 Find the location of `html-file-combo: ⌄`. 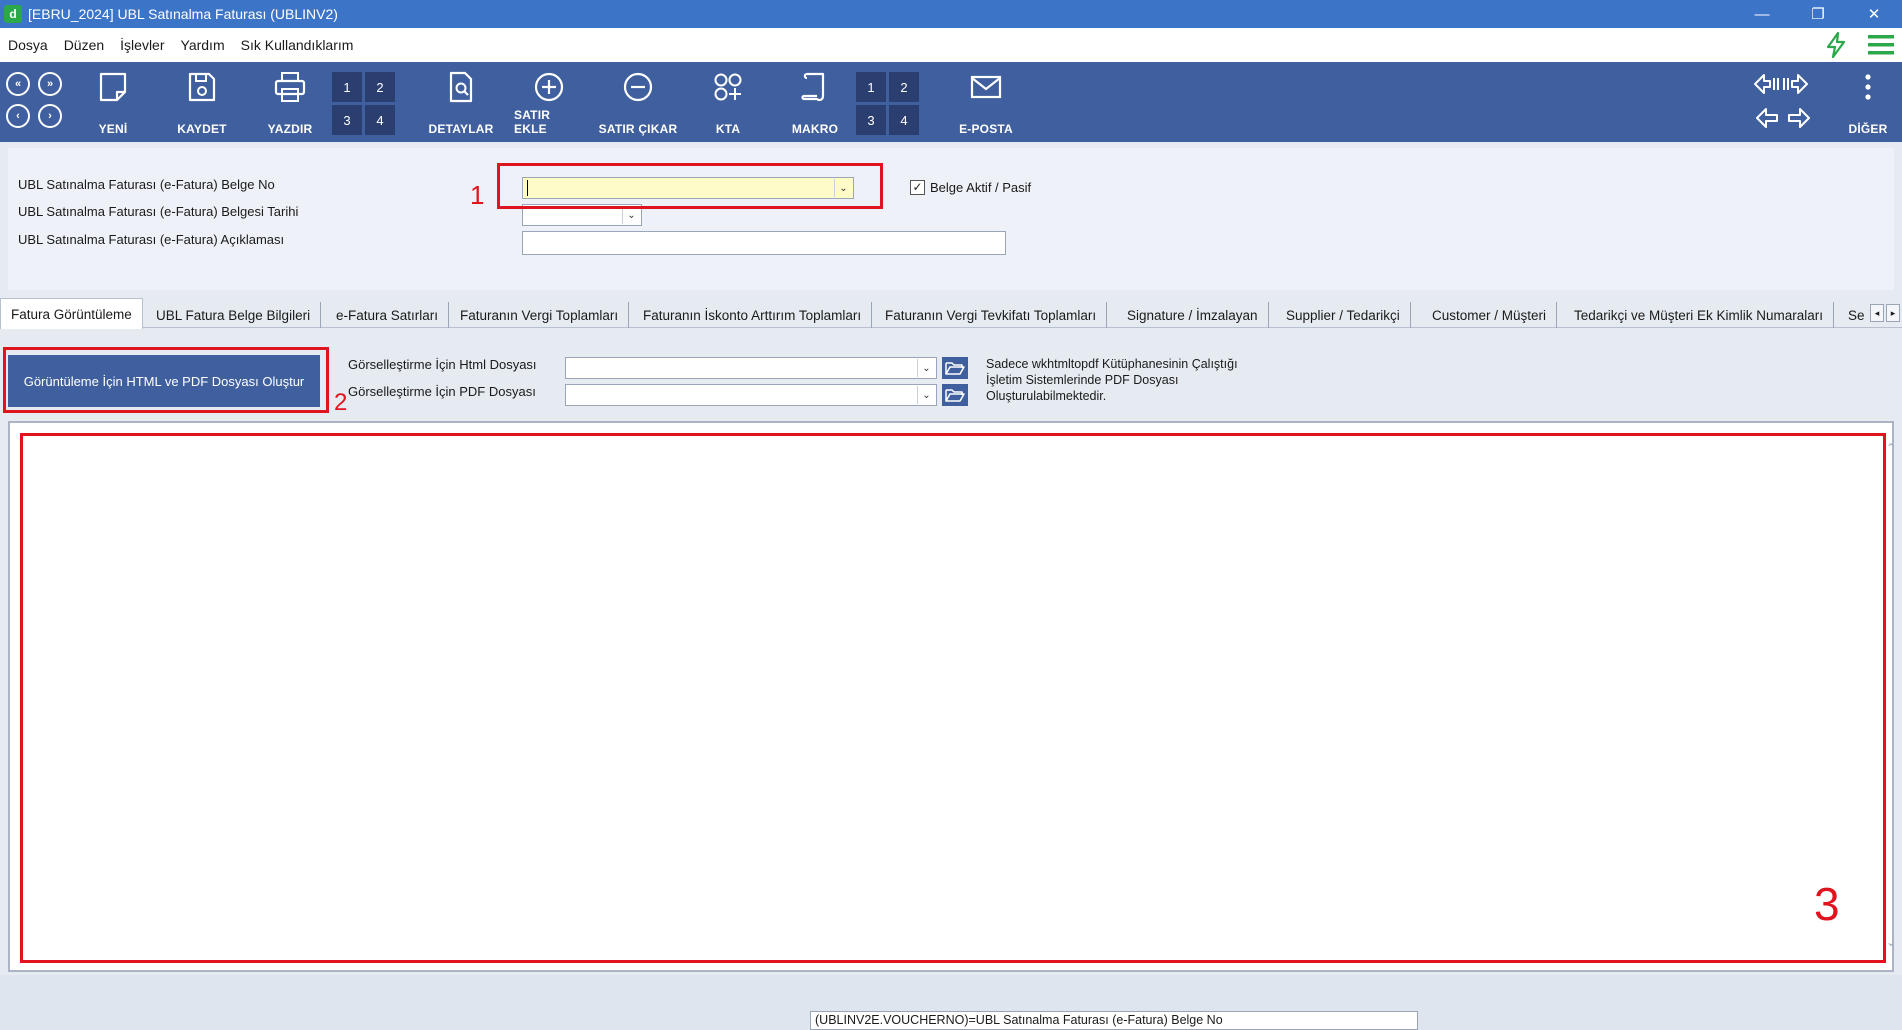

html-file-combo: ⌄ is located at coordinates (751, 368).